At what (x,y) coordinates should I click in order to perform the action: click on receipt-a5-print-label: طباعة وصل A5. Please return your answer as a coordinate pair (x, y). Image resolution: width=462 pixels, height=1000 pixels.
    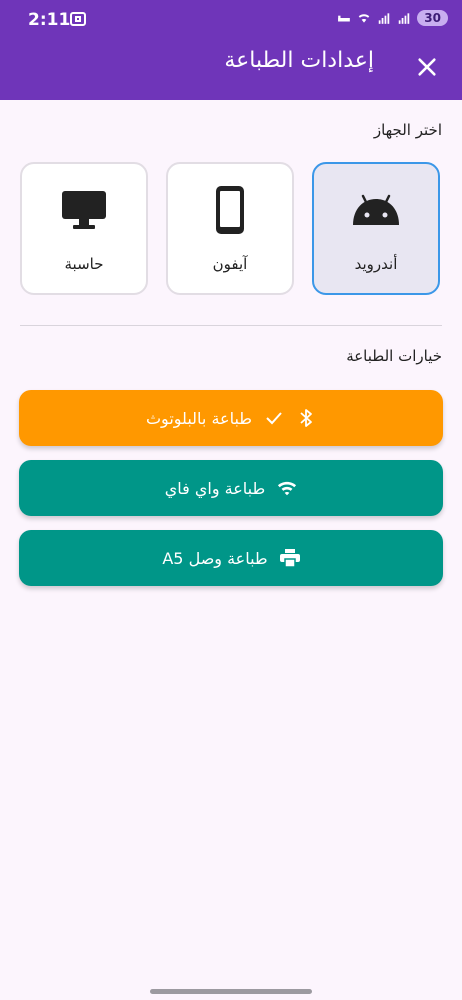
    Looking at the image, I should click on (215, 558).